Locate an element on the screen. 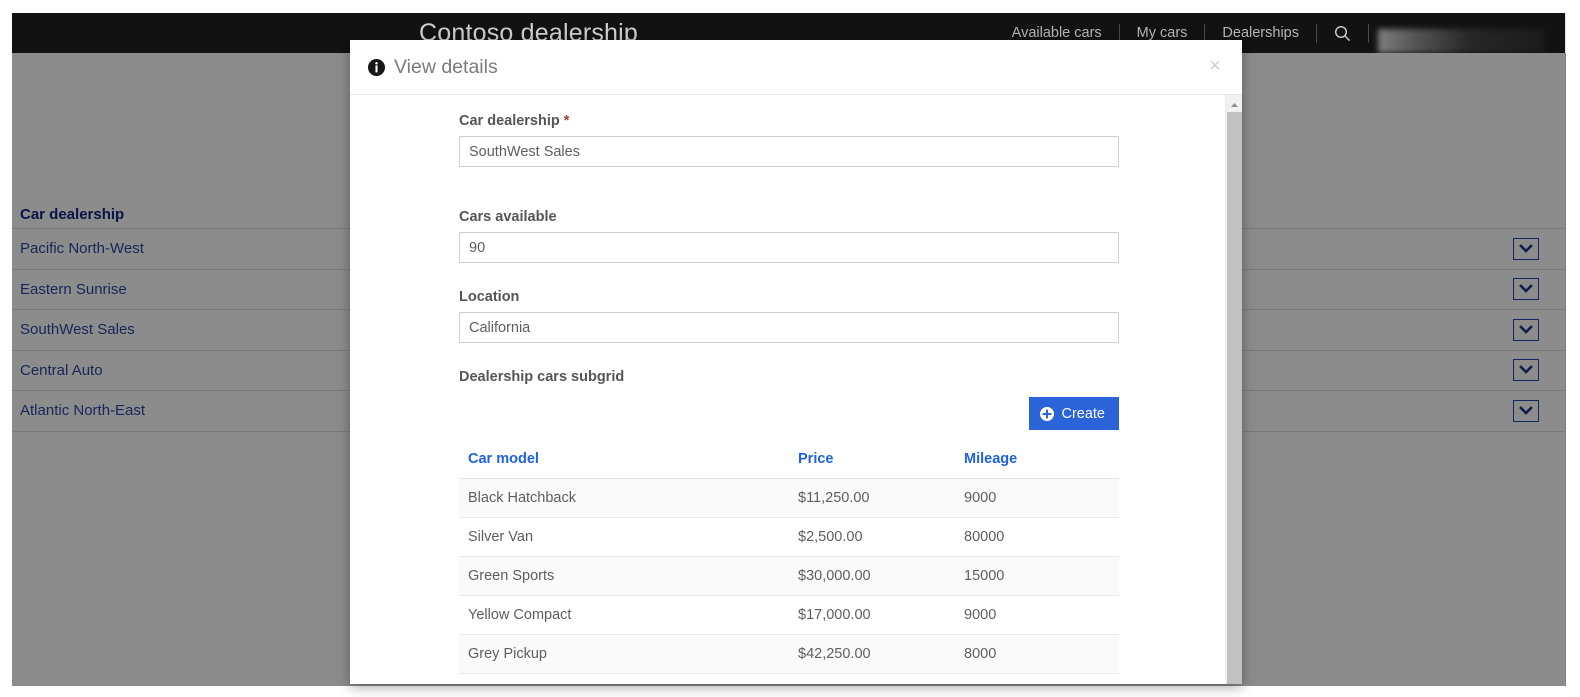 The height and width of the screenshot is (697, 1580). cell-car-model: Black Hatchback is located at coordinates (624, 498).